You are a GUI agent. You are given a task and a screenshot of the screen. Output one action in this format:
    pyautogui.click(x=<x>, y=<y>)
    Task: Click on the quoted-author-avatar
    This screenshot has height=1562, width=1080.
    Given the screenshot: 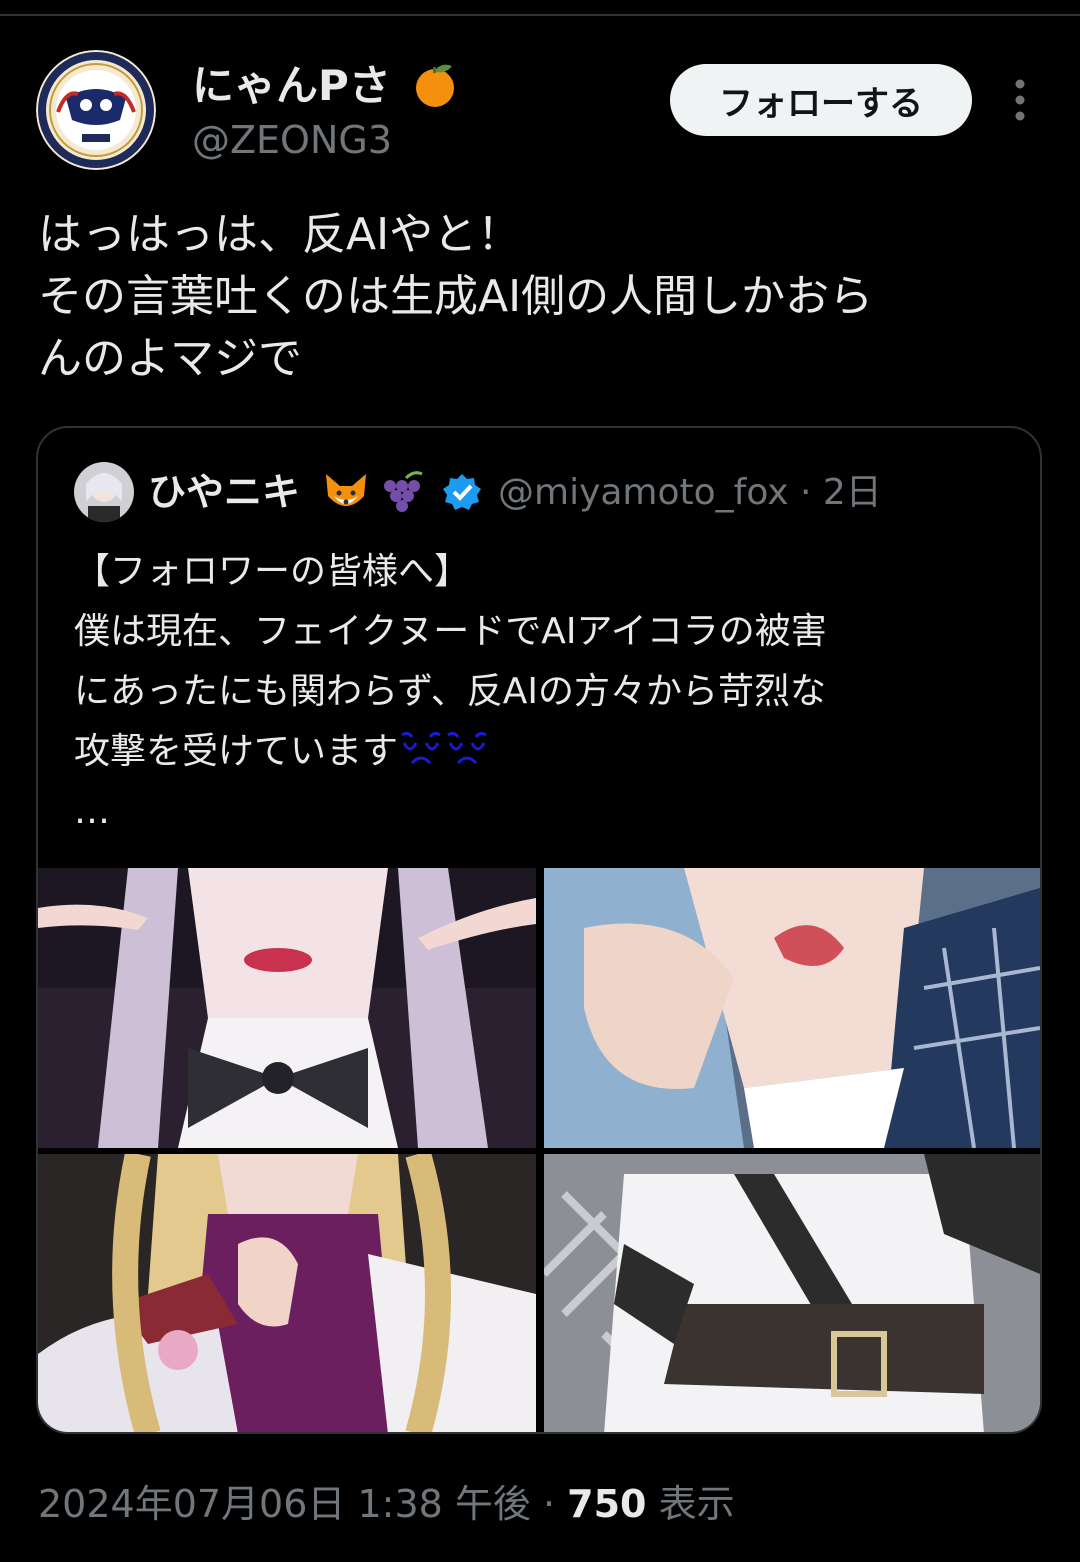 What is the action you would take?
    pyautogui.click(x=104, y=492)
    